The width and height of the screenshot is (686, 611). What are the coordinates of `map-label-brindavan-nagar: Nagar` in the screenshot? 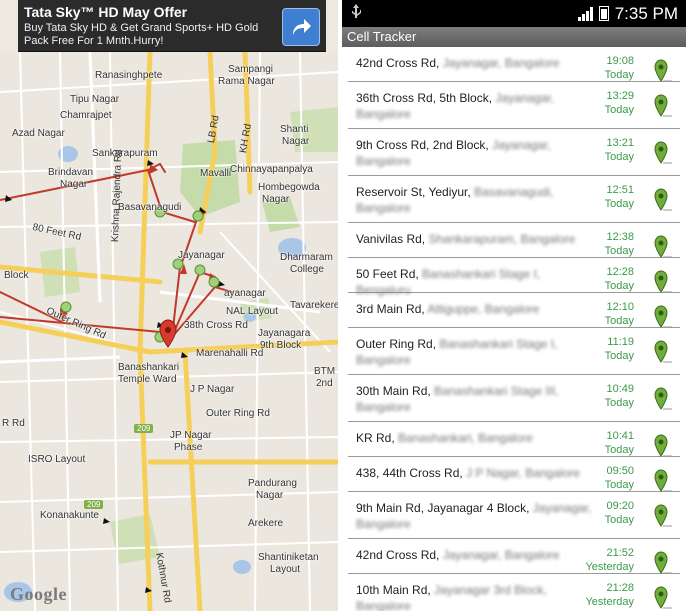 It's located at (74, 184).